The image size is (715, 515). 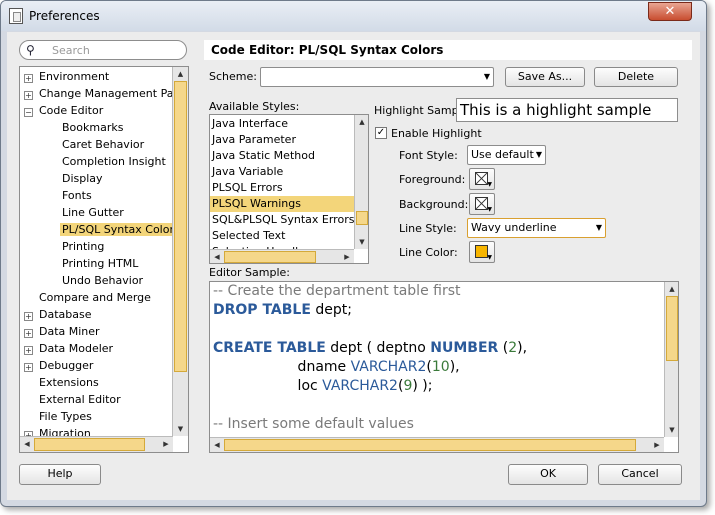 I want to click on tree-item-label: Bookmarks, so click(x=93, y=127).